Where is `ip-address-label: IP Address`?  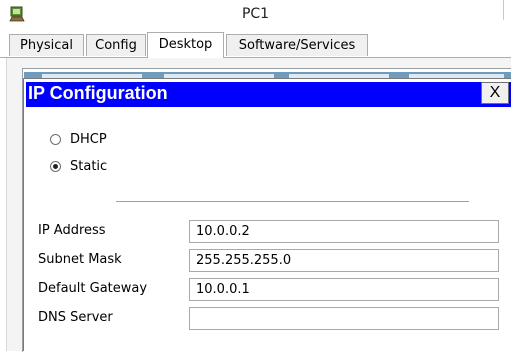 ip-address-label: IP Address is located at coordinates (72, 230).